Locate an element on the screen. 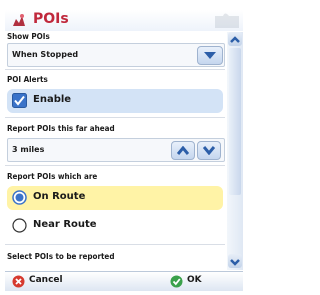  on-route-label: On Route is located at coordinates (59, 196).